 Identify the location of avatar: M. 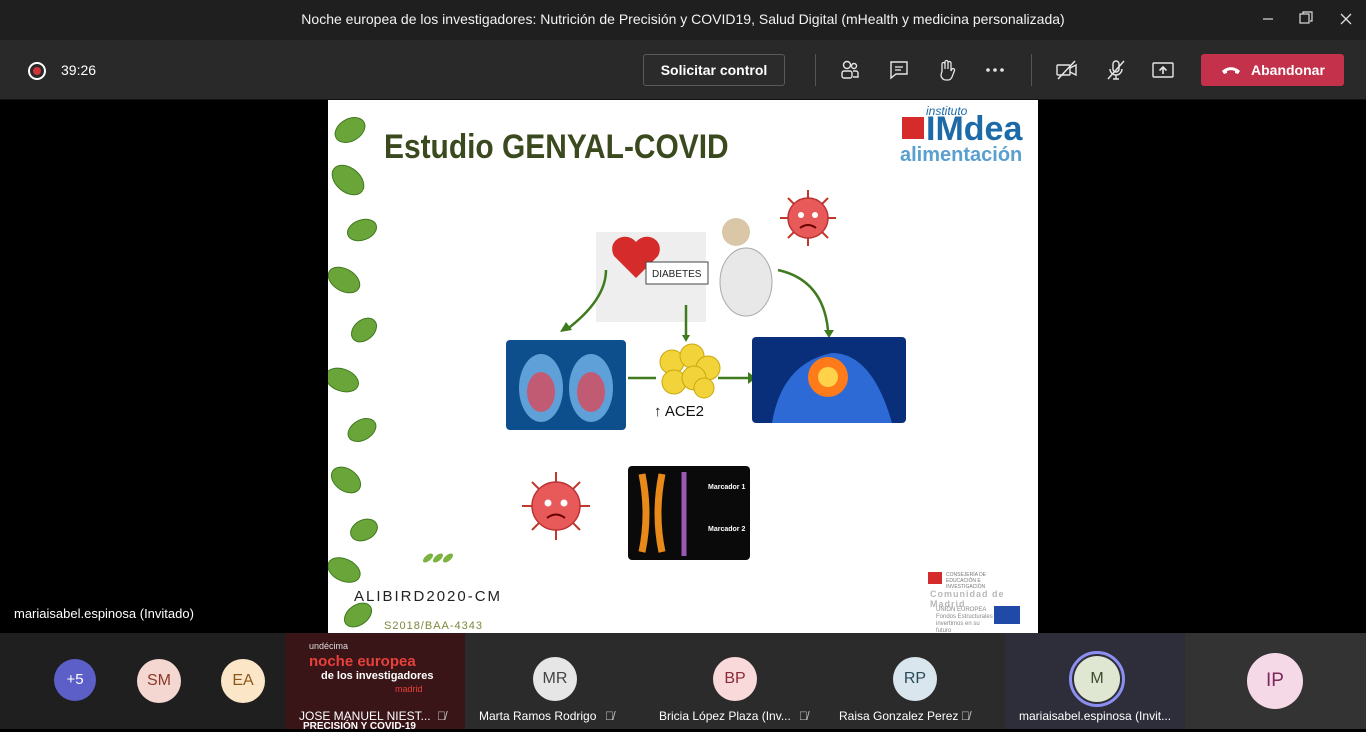
(1097, 679).